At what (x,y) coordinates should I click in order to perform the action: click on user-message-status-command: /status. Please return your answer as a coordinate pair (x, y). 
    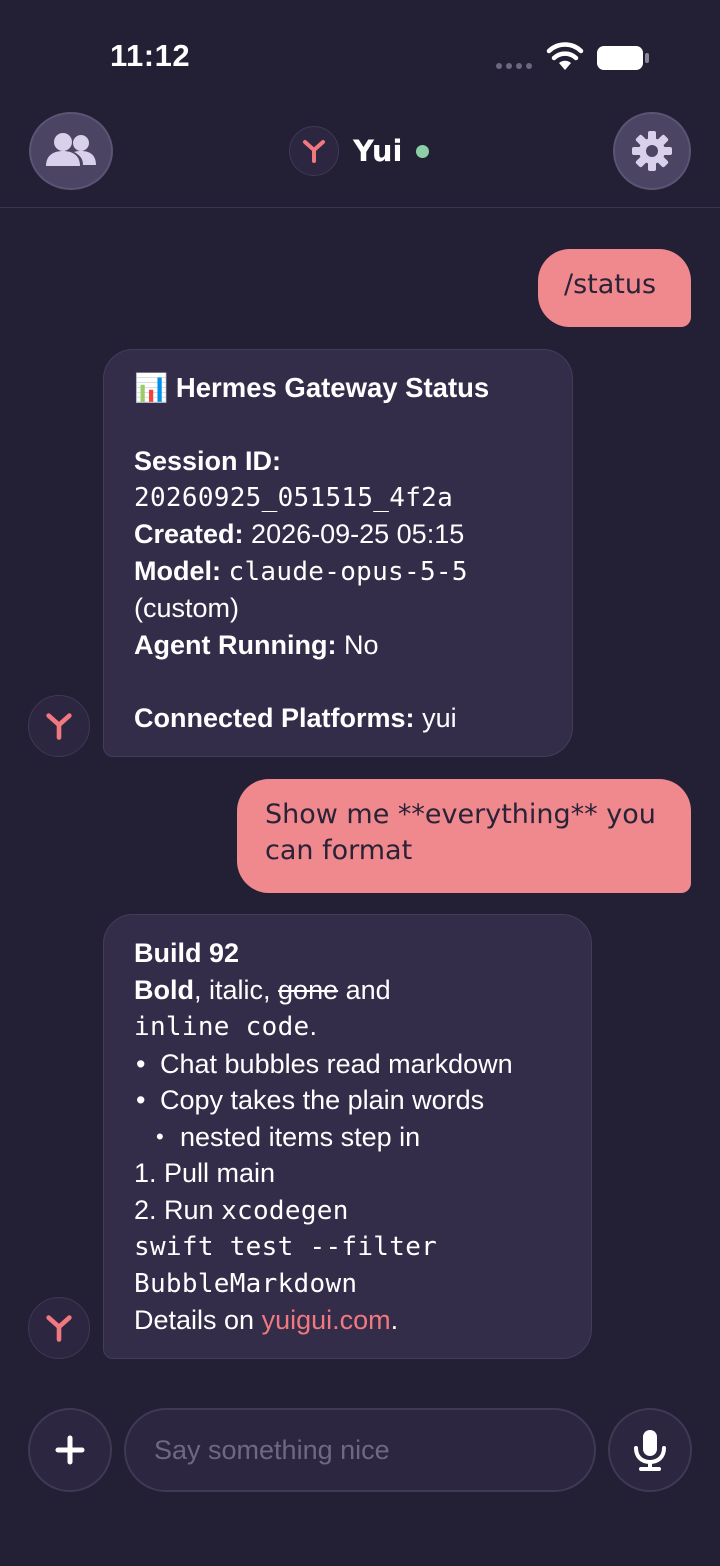
    Looking at the image, I should click on (614, 288).